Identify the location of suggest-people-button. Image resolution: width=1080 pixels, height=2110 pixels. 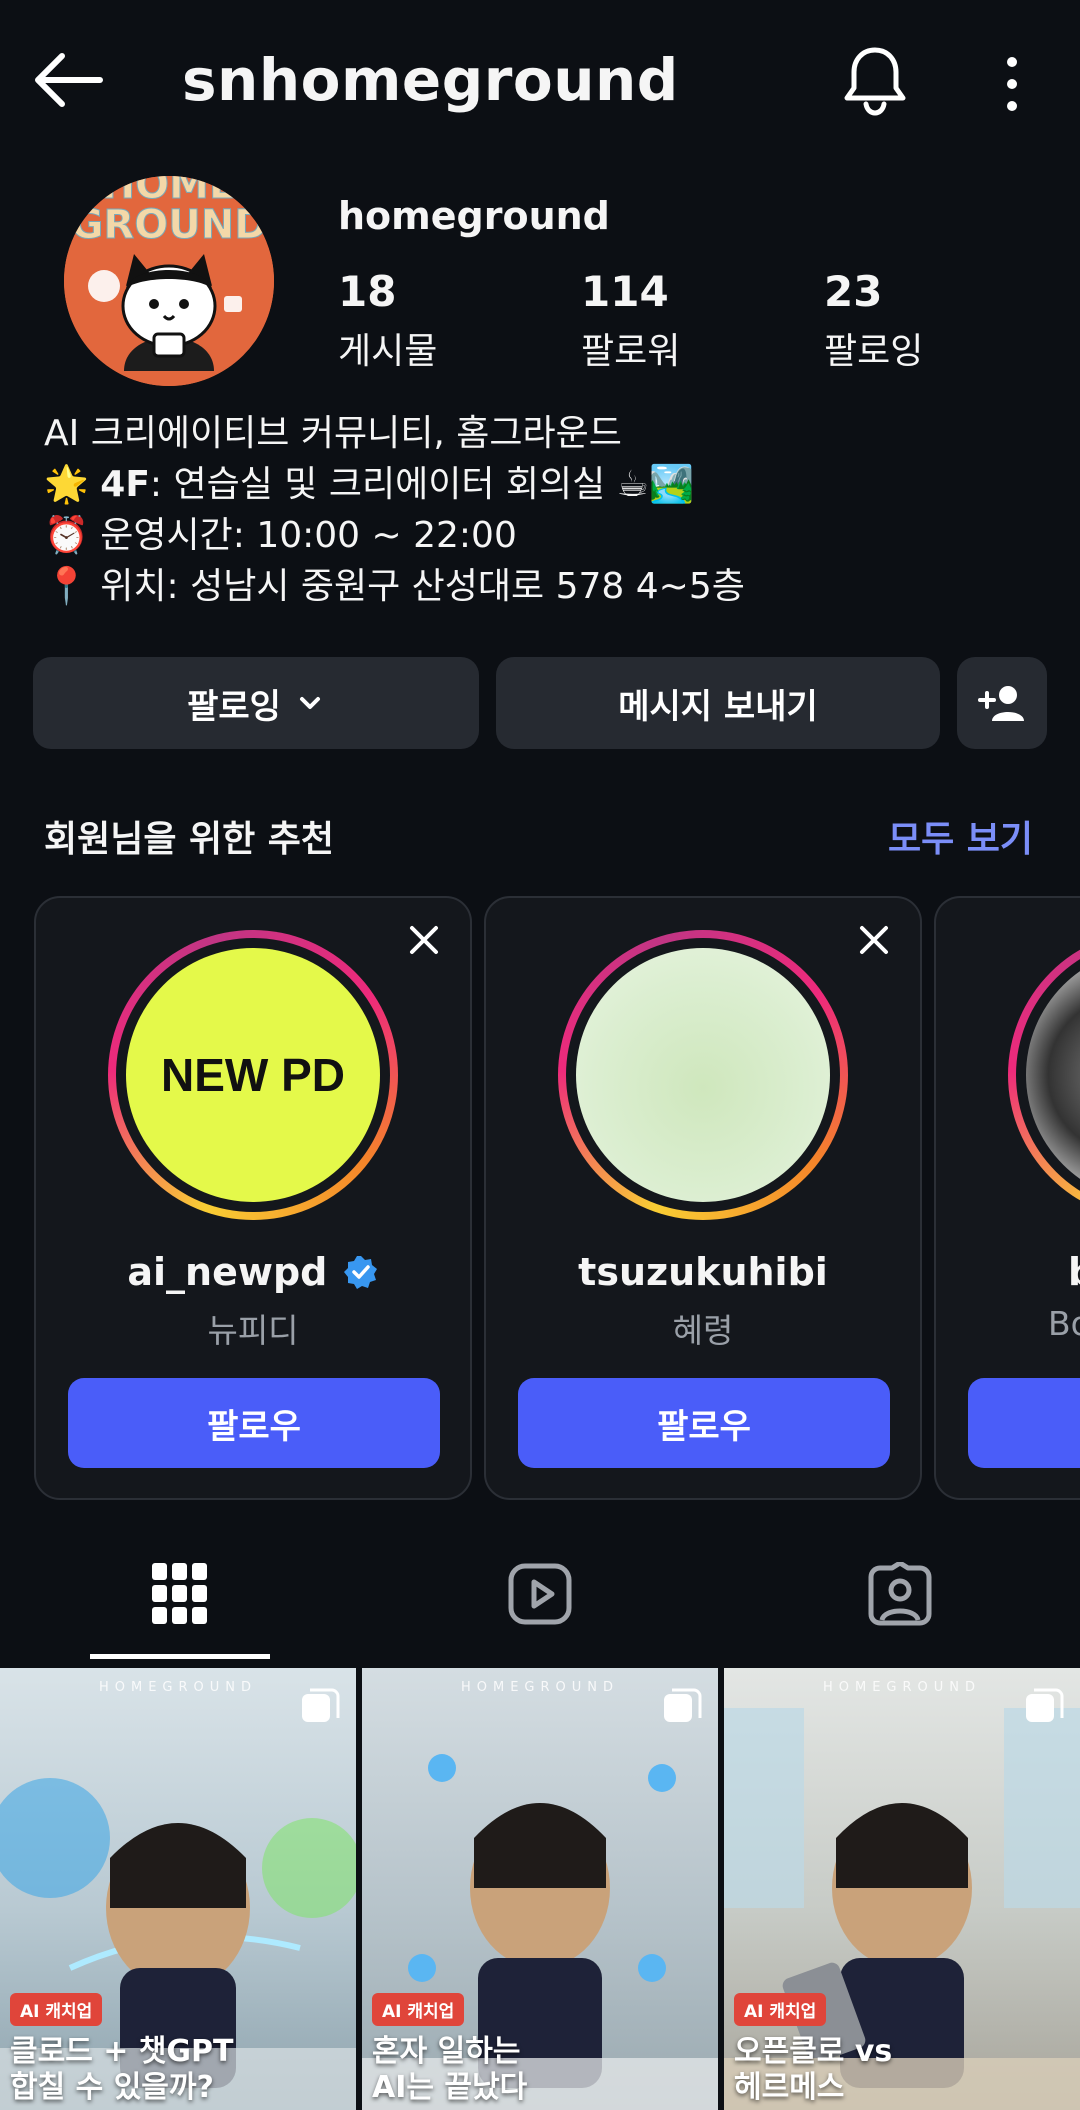
(1002, 703).